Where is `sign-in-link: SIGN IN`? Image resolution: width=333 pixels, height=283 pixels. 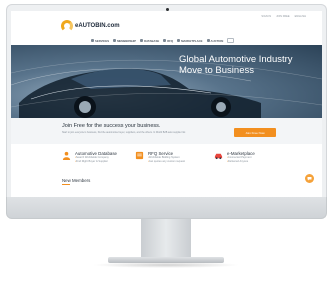
sign-in-link: SIGN IN is located at coordinates (266, 16).